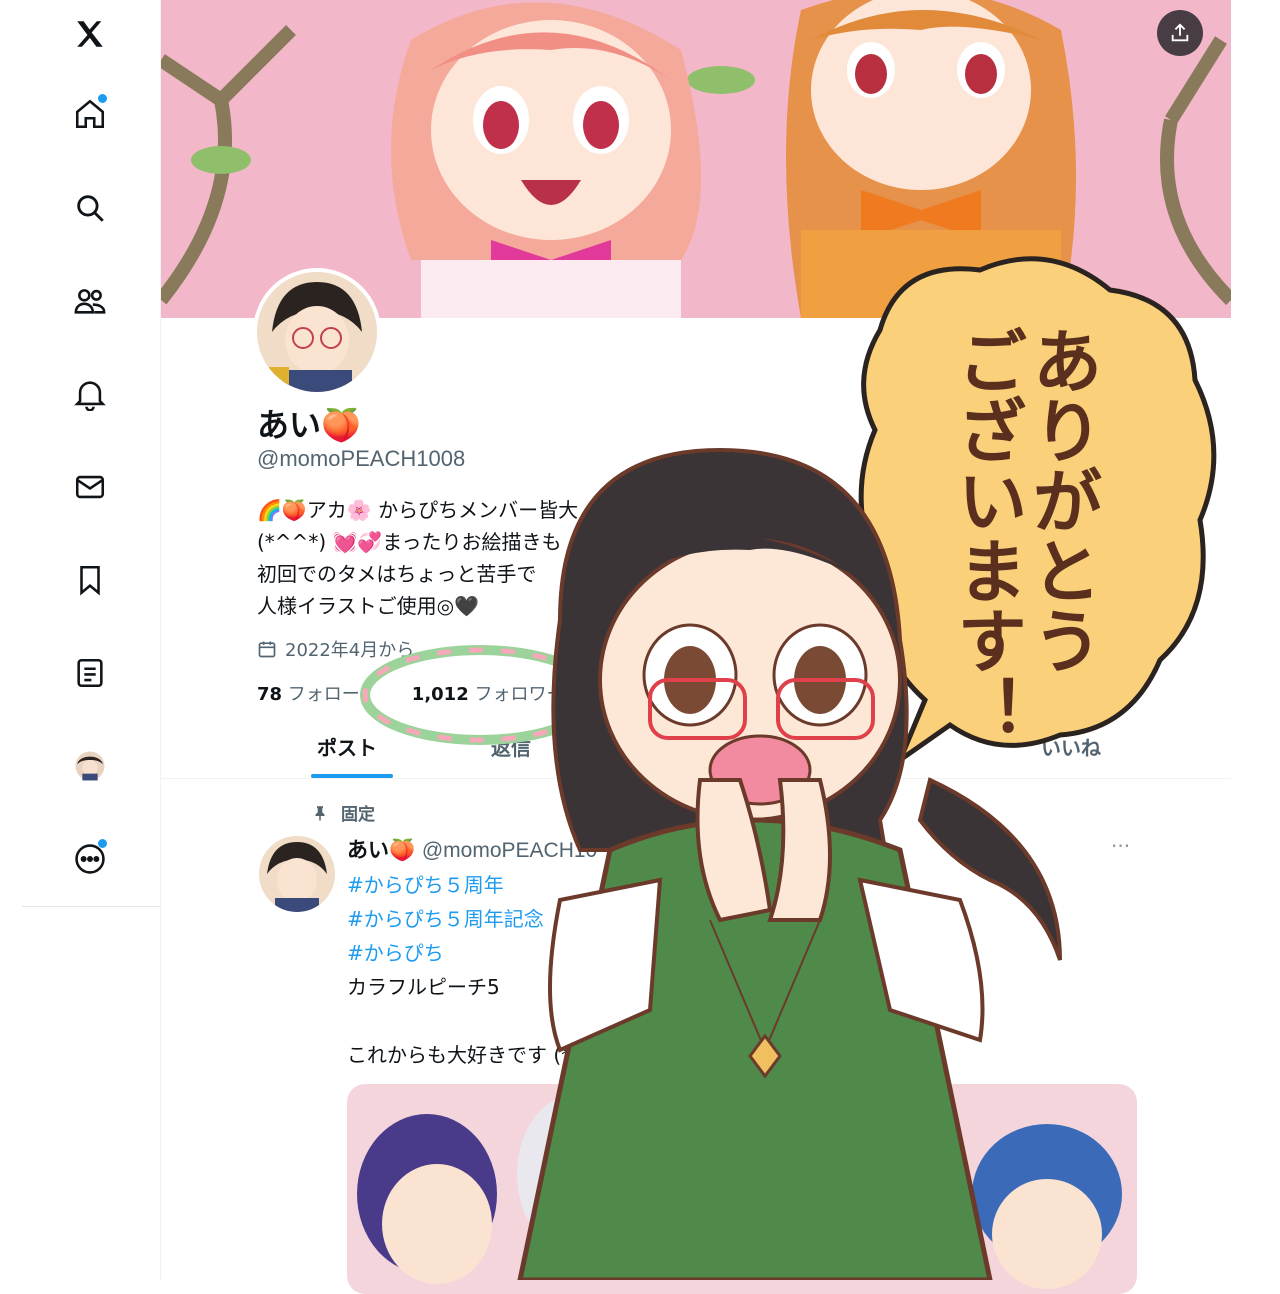 This screenshot has width=1280, height=1294. What do you see at coordinates (90, 301) in the screenshot?
I see `communities-icon` at bounding box center [90, 301].